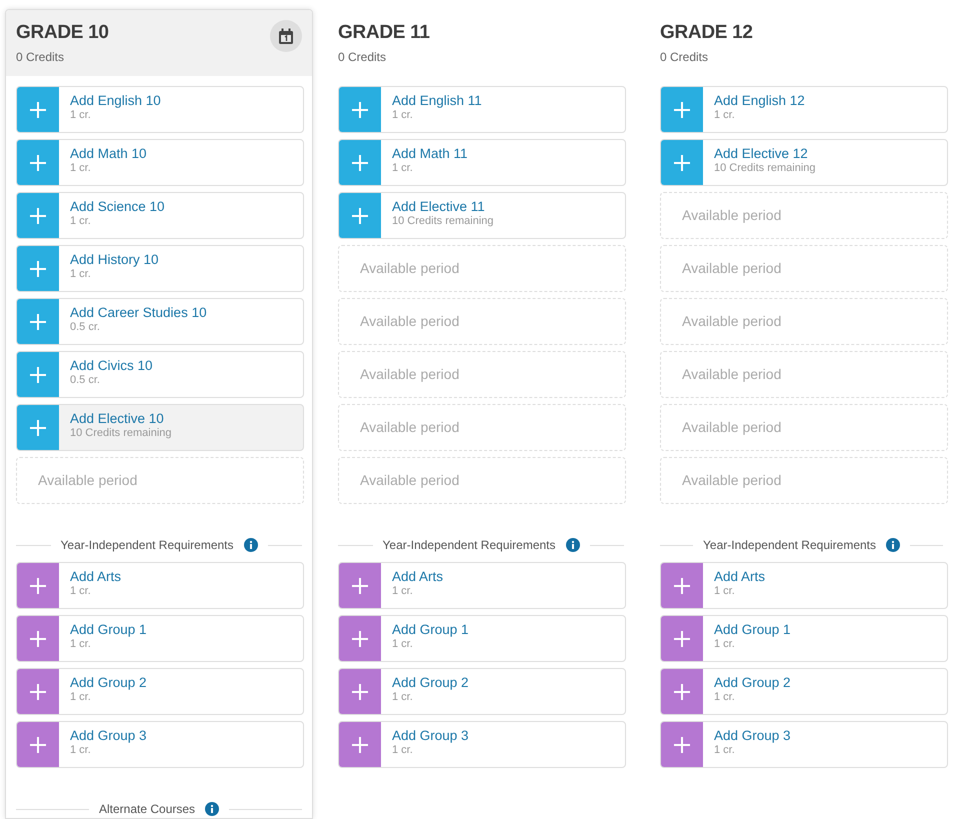 The width and height of the screenshot is (954, 819). I want to click on grade-title: GRADE 12, so click(706, 33).